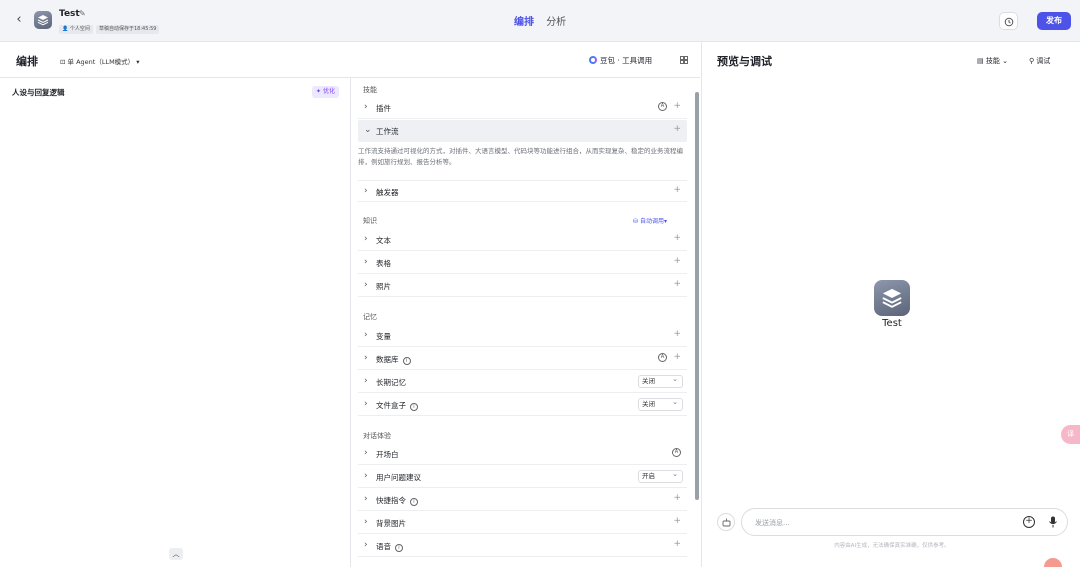  I want to click on row-suggest: › 用户问题建议 开启, so click(522, 477).